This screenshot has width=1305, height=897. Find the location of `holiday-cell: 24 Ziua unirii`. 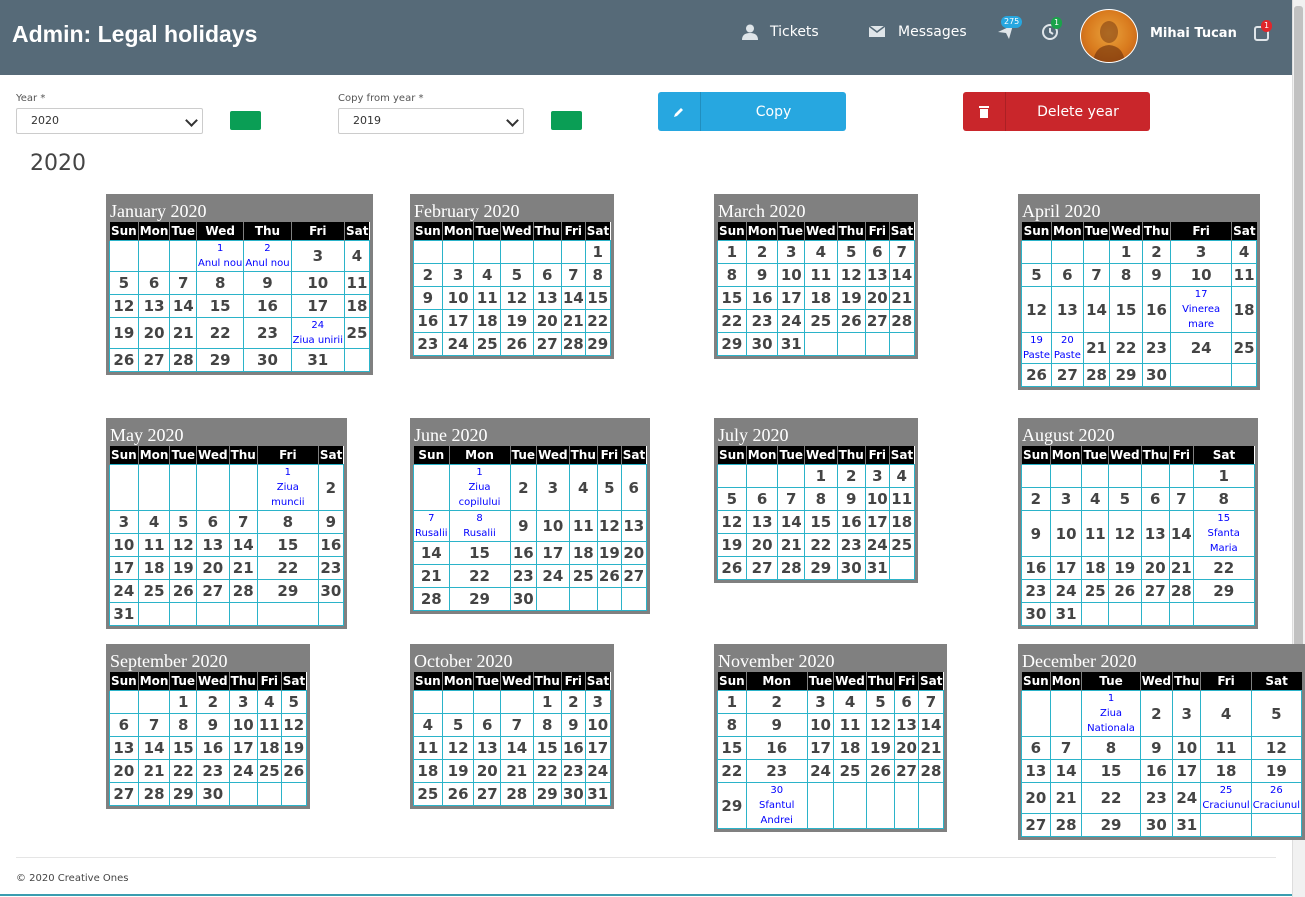

holiday-cell: 24 Ziua unirii is located at coordinates (318, 333).